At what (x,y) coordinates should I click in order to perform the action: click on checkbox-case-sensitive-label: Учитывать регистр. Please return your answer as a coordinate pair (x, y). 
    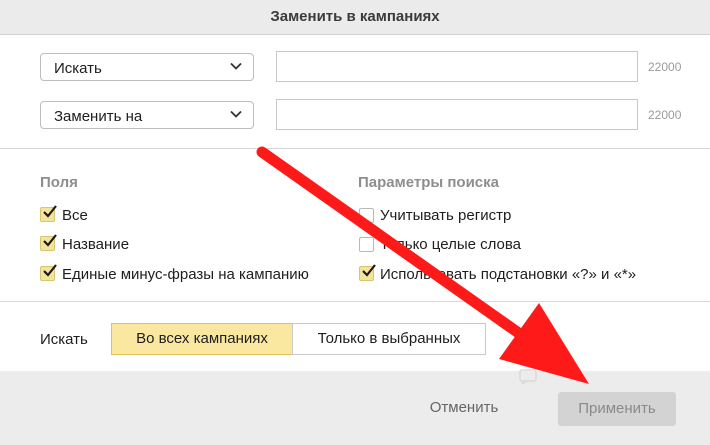
    Looking at the image, I should click on (445, 215).